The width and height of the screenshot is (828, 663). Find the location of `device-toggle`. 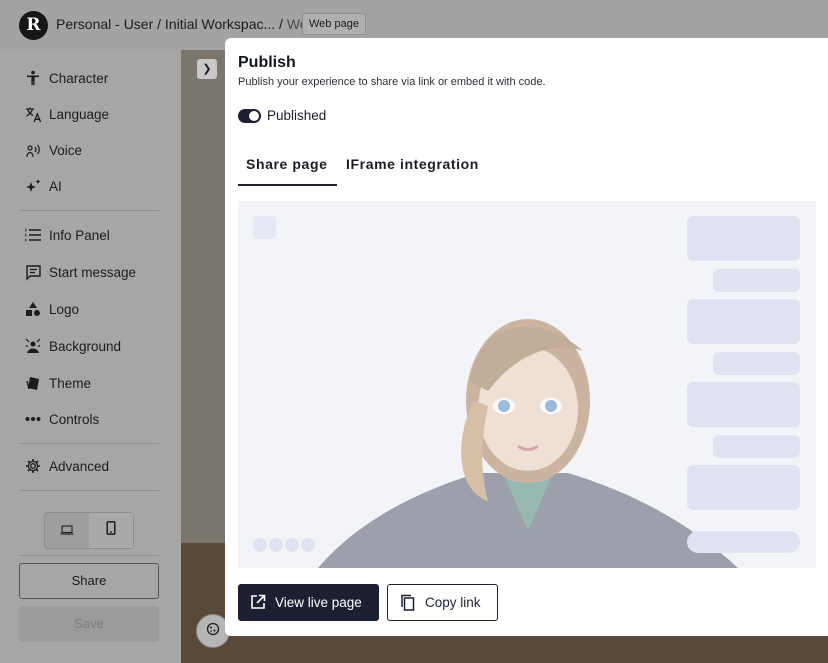

device-toggle is located at coordinates (89, 530).